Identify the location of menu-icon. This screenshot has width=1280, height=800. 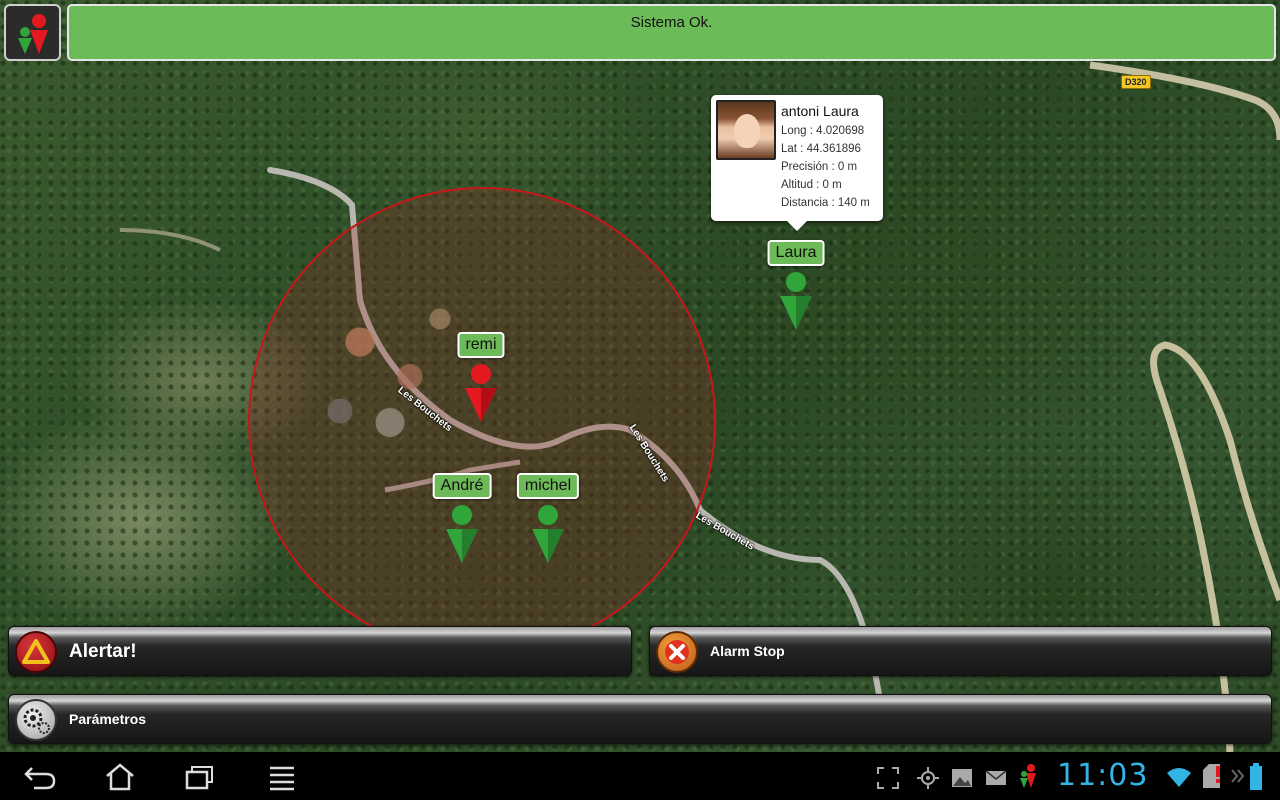
(282, 777).